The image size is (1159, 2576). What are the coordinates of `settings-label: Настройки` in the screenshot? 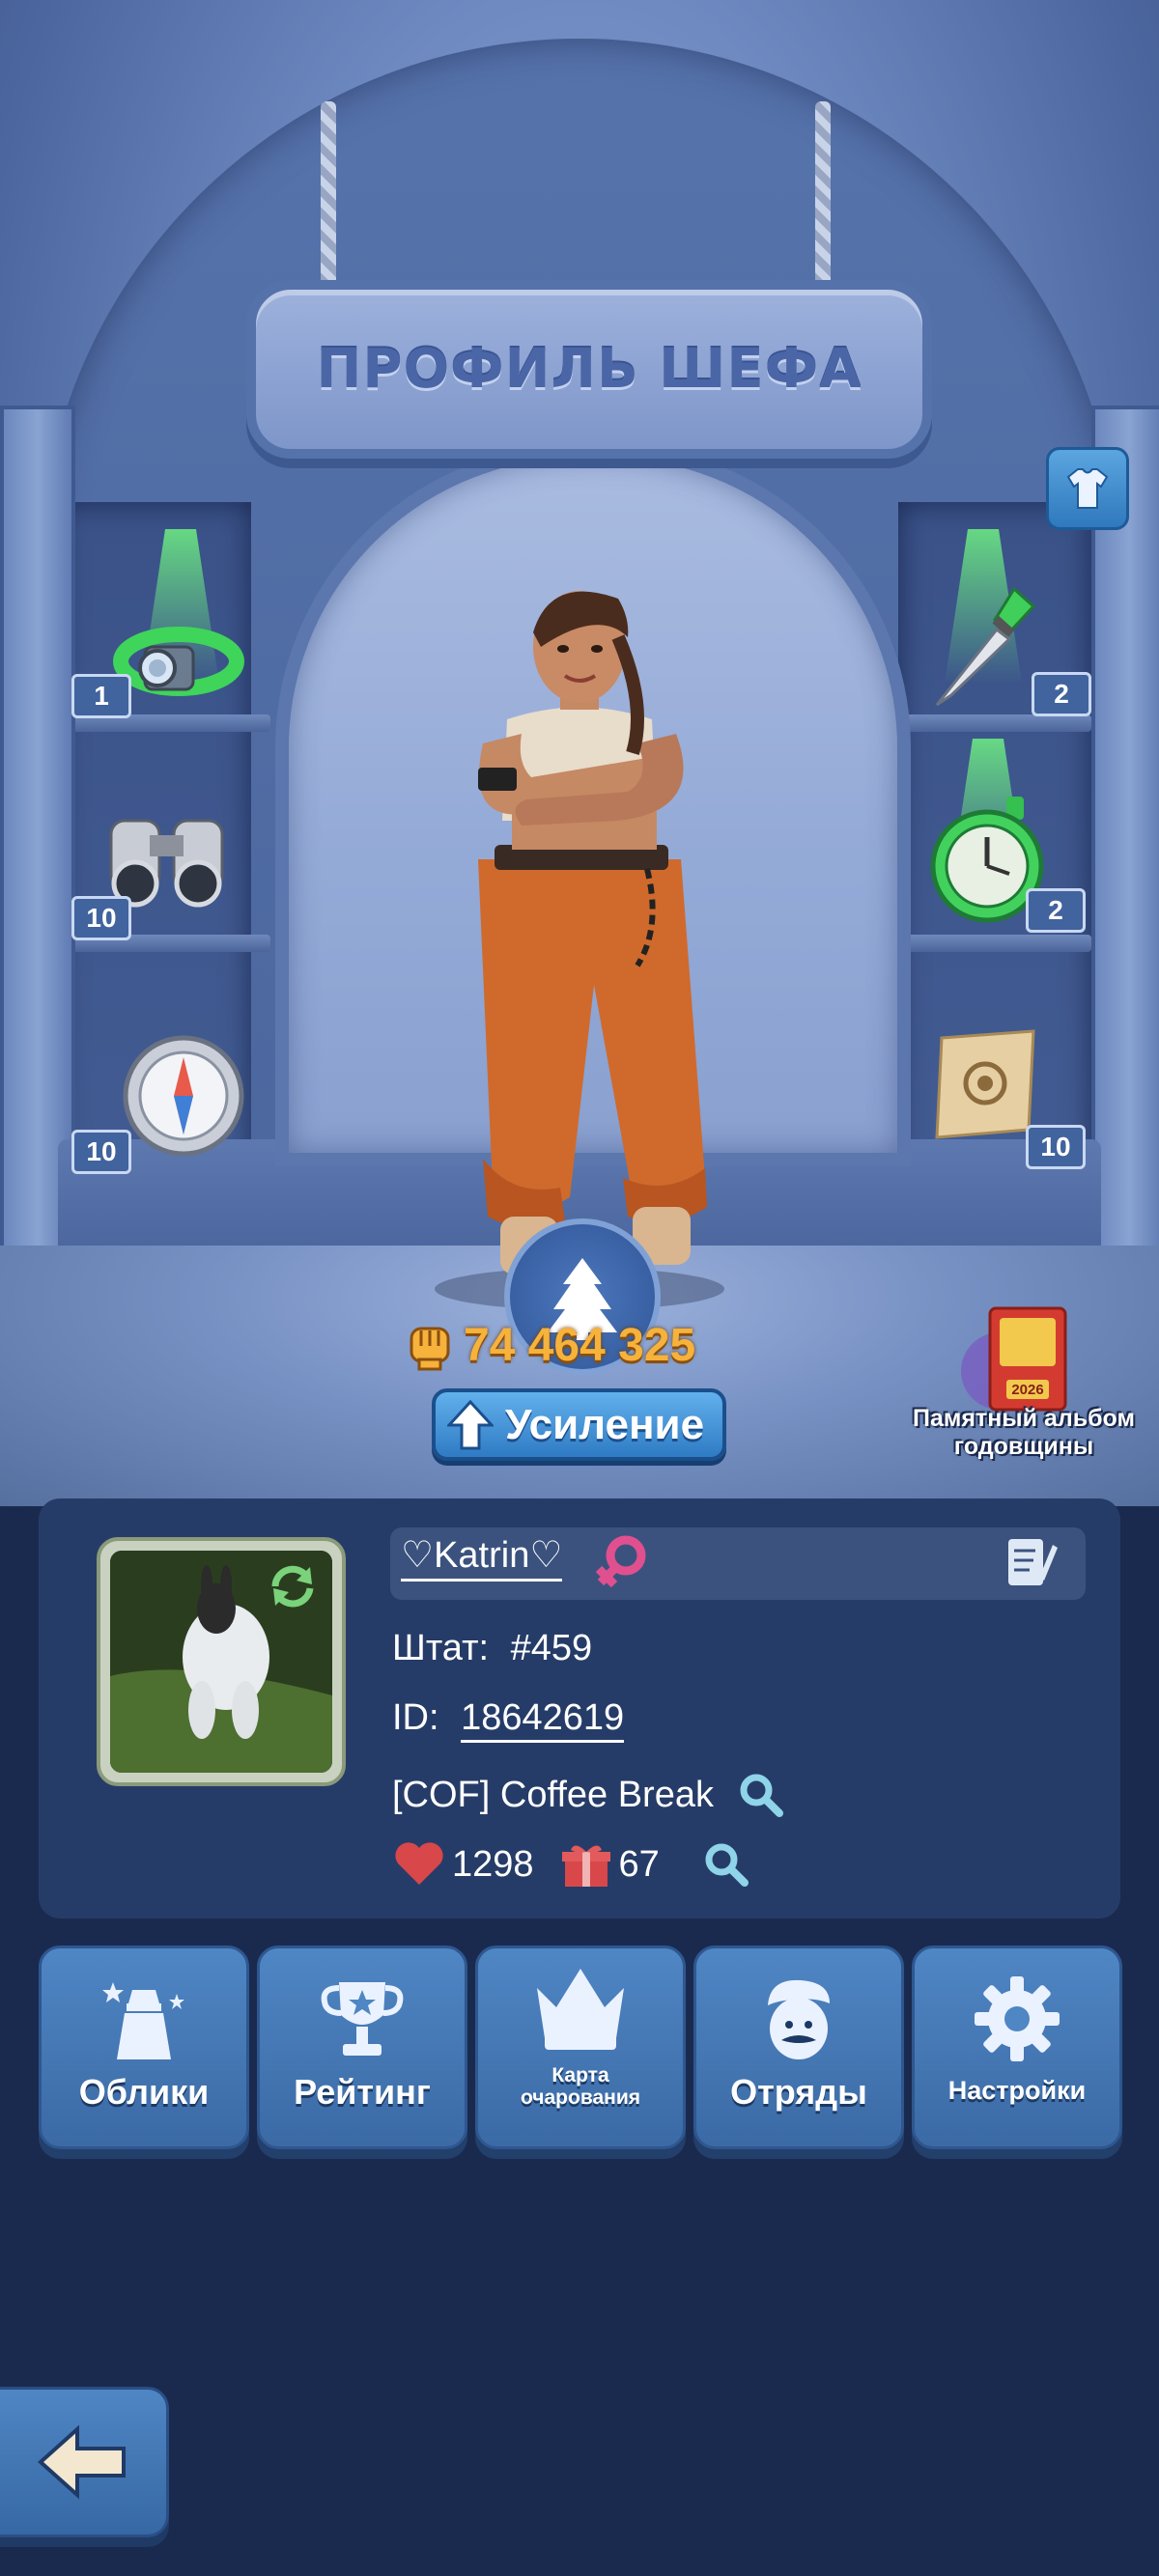 It's located at (1017, 2091).